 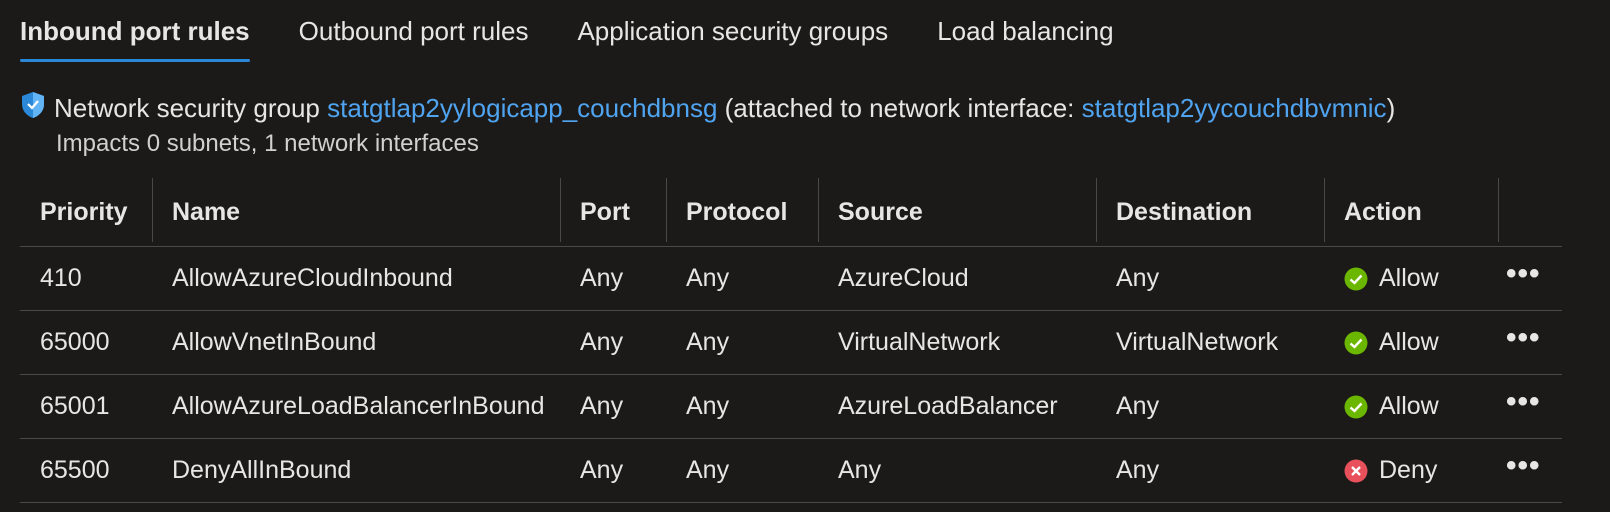 I want to click on cell-name: DenyAllInBound, so click(x=262, y=470).